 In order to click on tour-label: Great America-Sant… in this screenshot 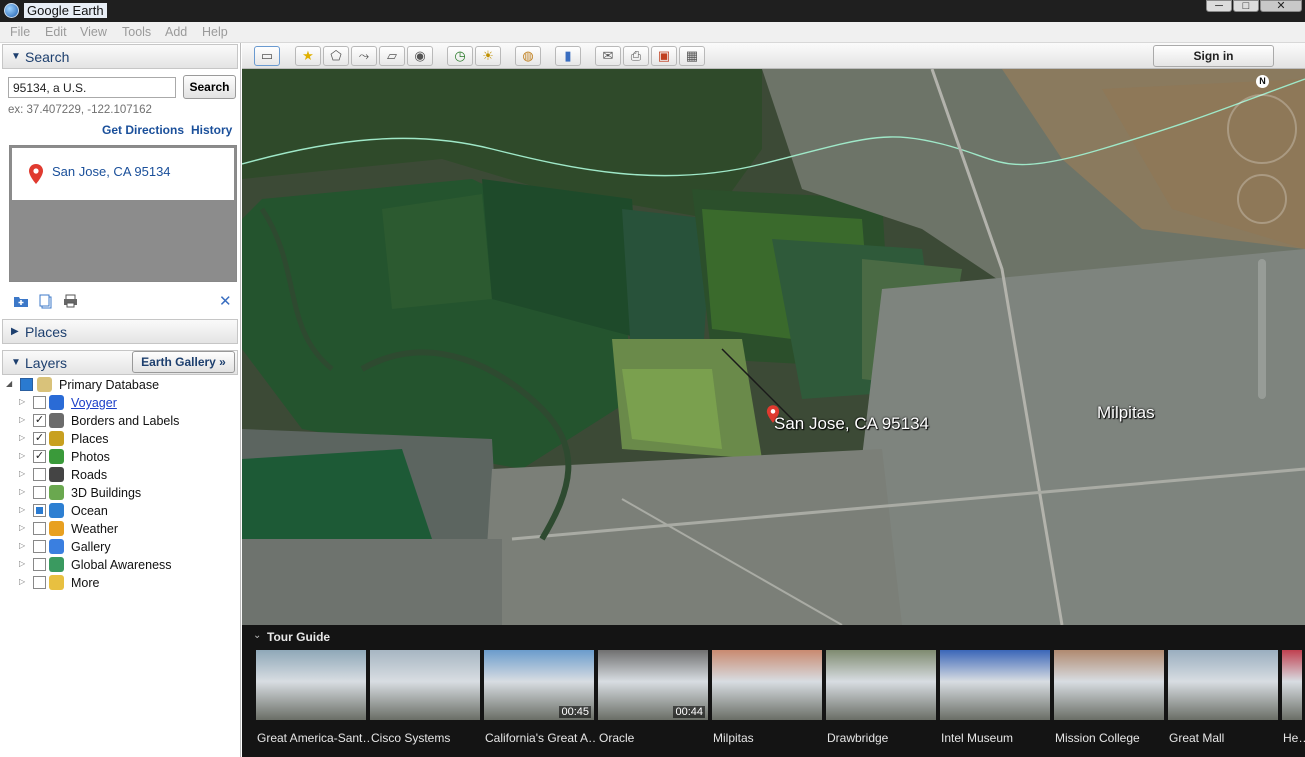, I will do `click(313, 738)`.